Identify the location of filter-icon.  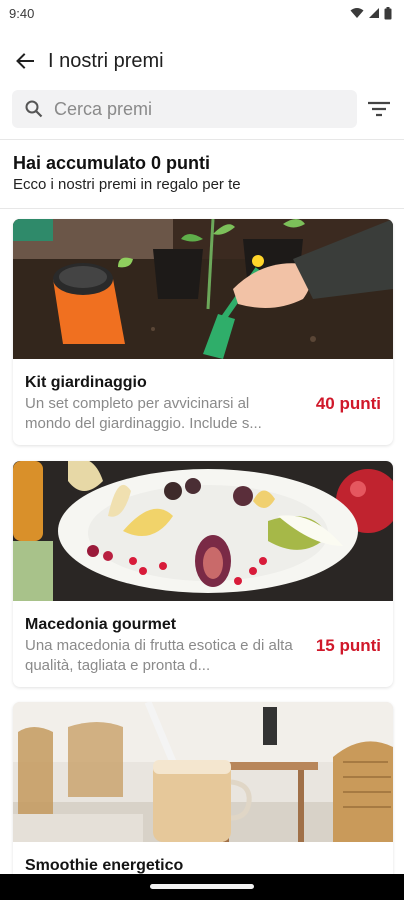
(379, 109).